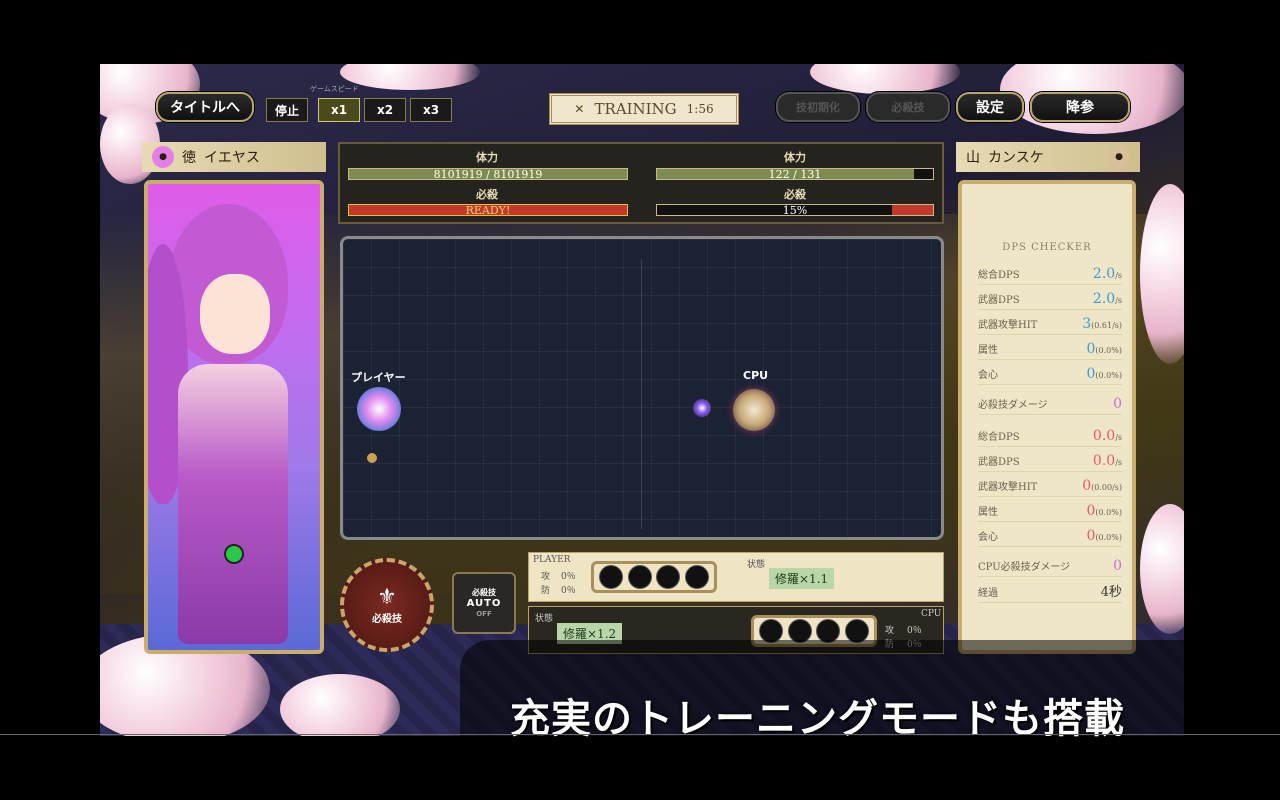 The image size is (1280, 800). What do you see at coordinates (233, 504) in the screenshot?
I see `character-body-shape` at bounding box center [233, 504].